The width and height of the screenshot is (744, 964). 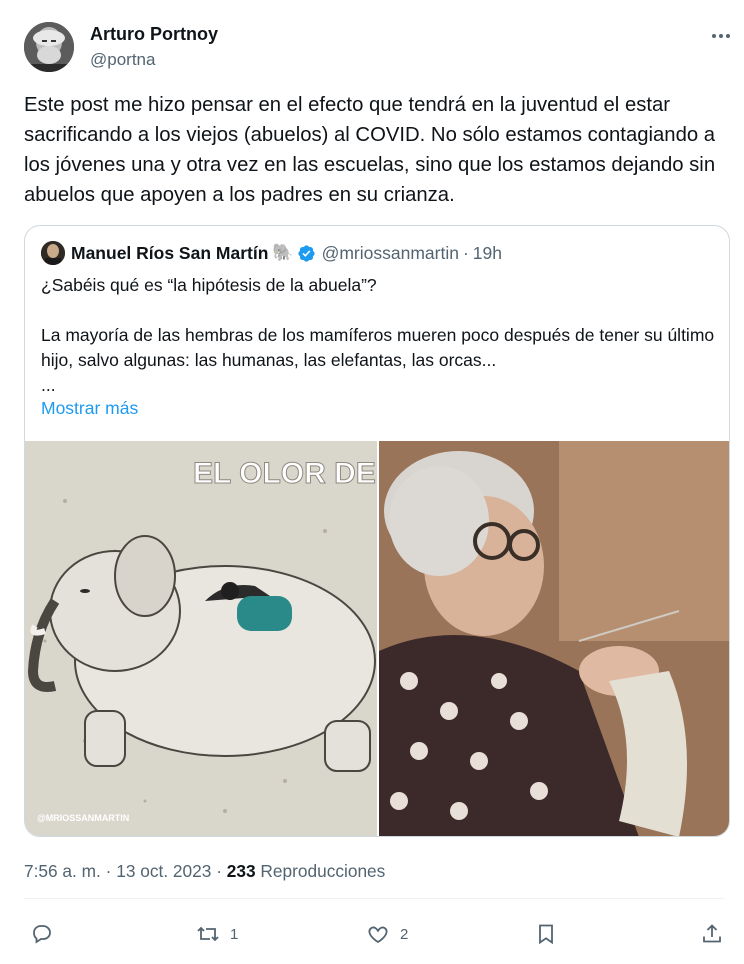 I want to click on elephant-emoji: 🐘, so click(x=283, y=252).